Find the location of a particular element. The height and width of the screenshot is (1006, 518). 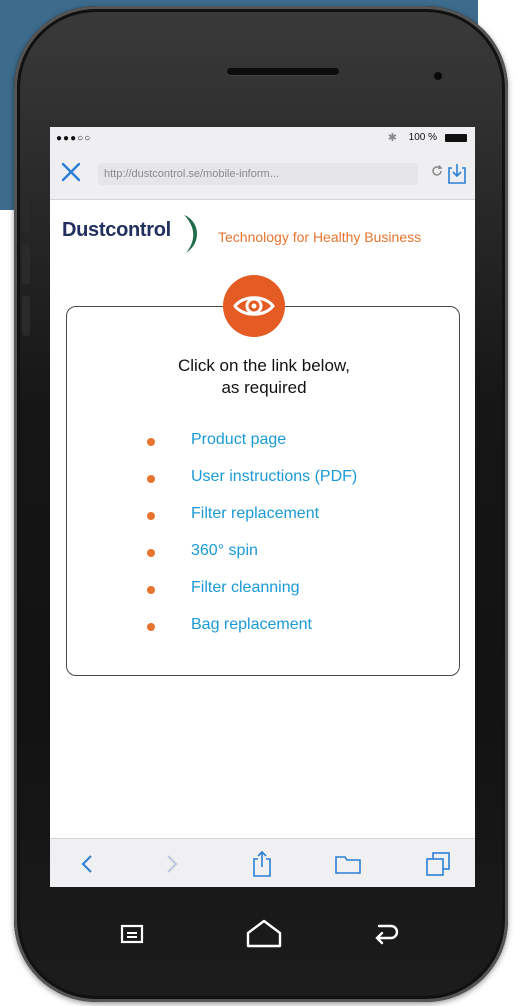

volume-down-button is located at coordinates (26, 316).